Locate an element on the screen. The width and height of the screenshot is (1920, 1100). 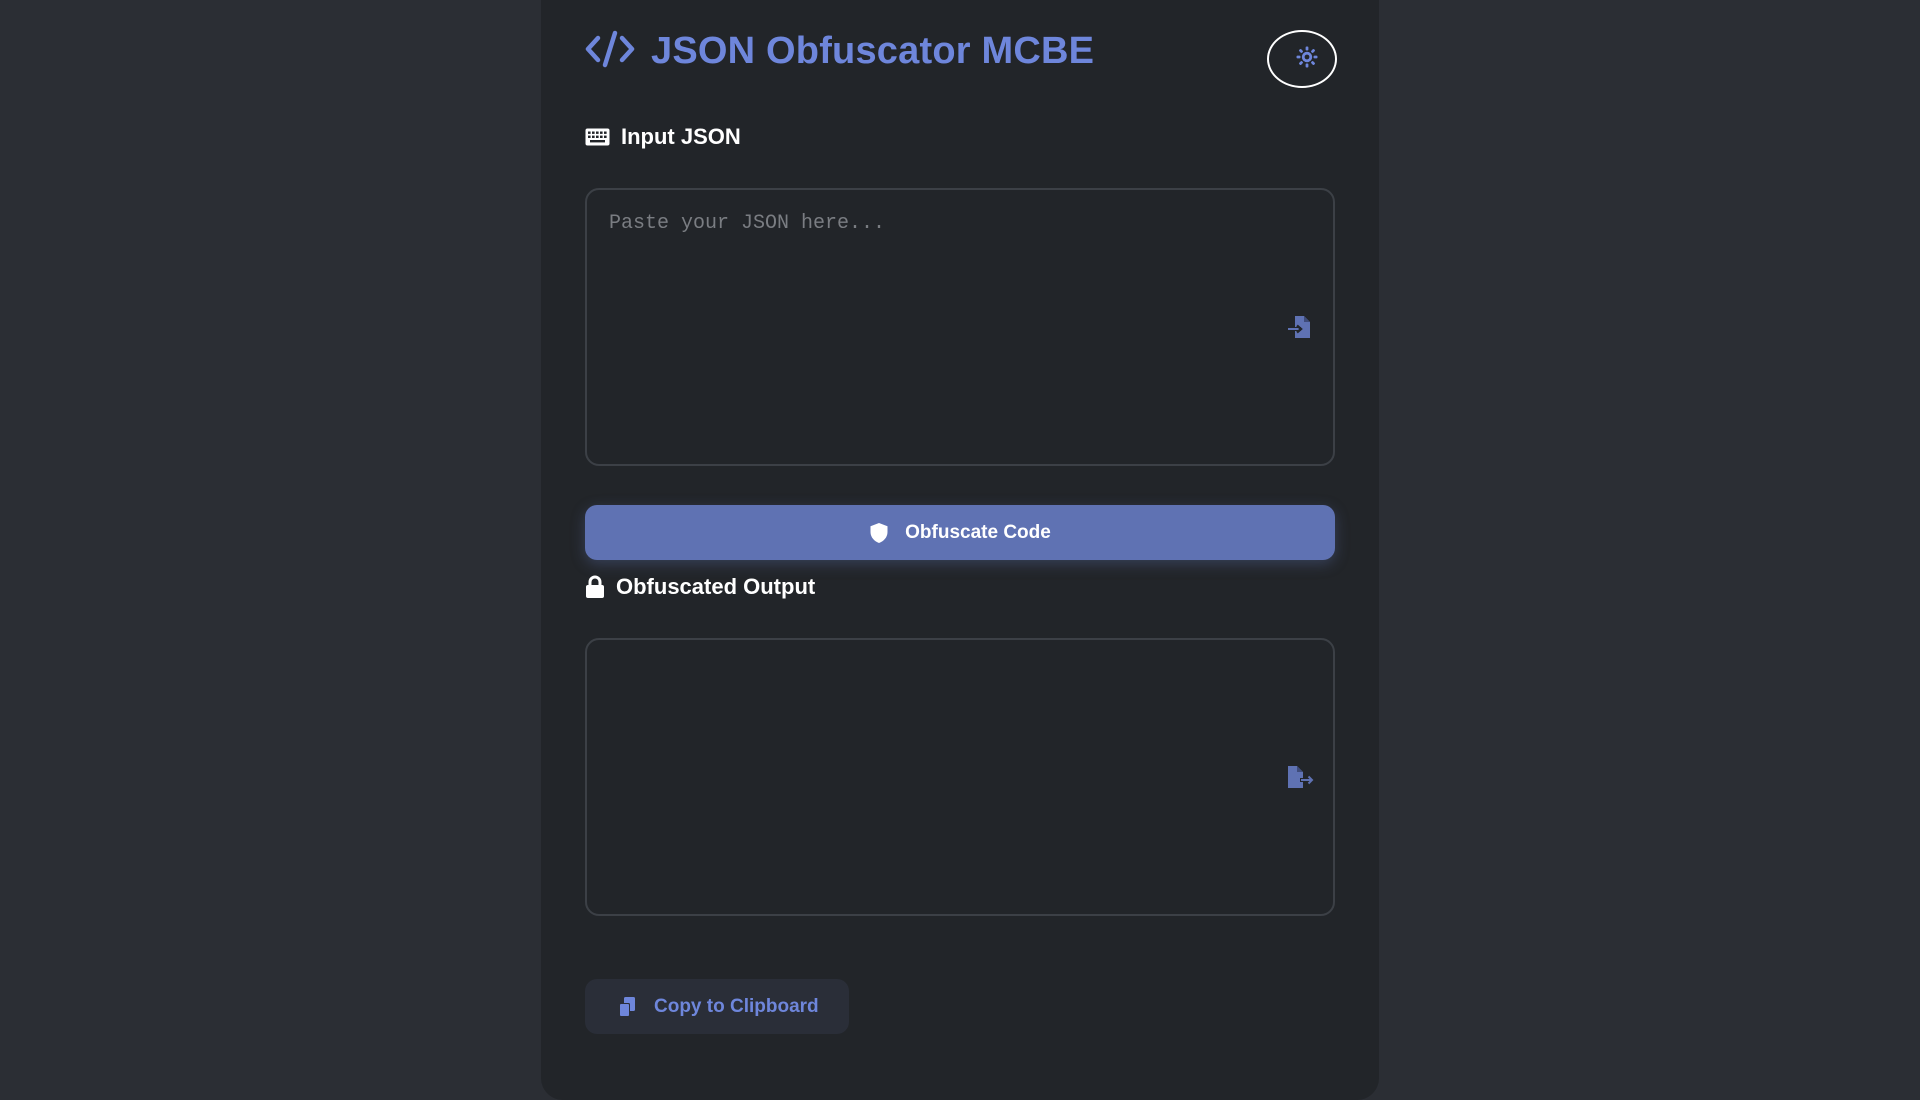
header: JSON Obfuscator MCBE is located at coordinates (961, 60).